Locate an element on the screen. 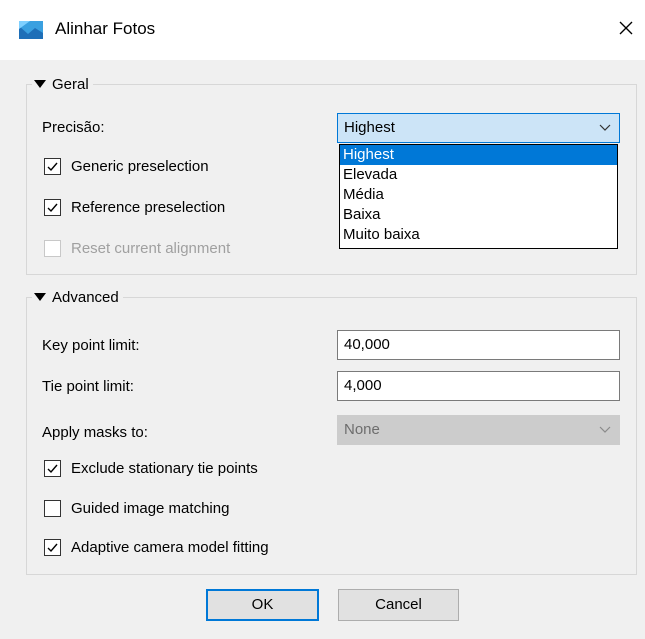  tie-point-limit-input: 4,000 is located at coordinates (478, 386).